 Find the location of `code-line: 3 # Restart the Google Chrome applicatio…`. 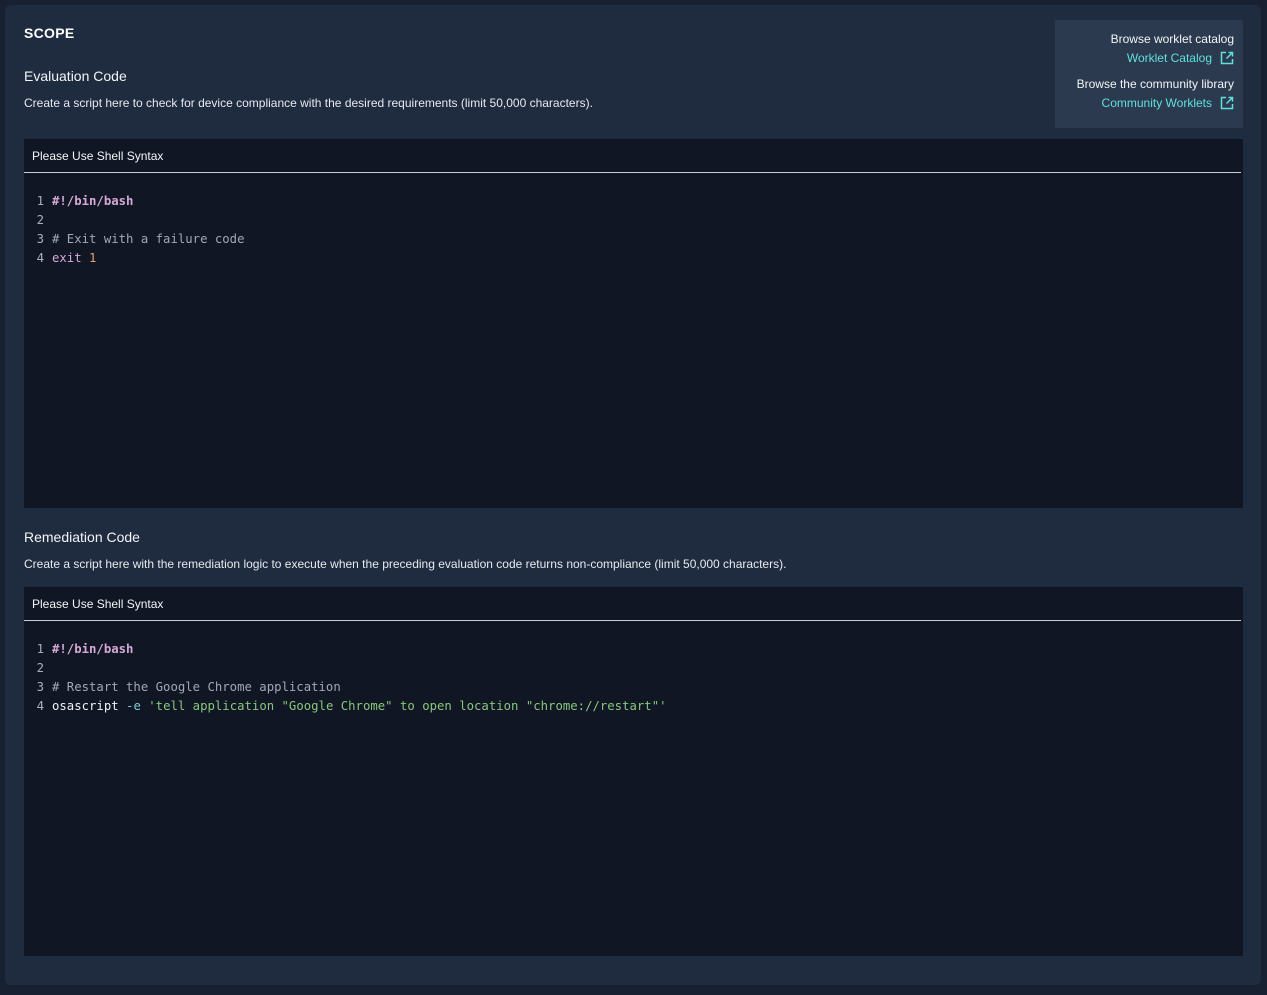

code-line: 3 # Restart the Google Chrome applicatio… is located at coordinates (633, 686).